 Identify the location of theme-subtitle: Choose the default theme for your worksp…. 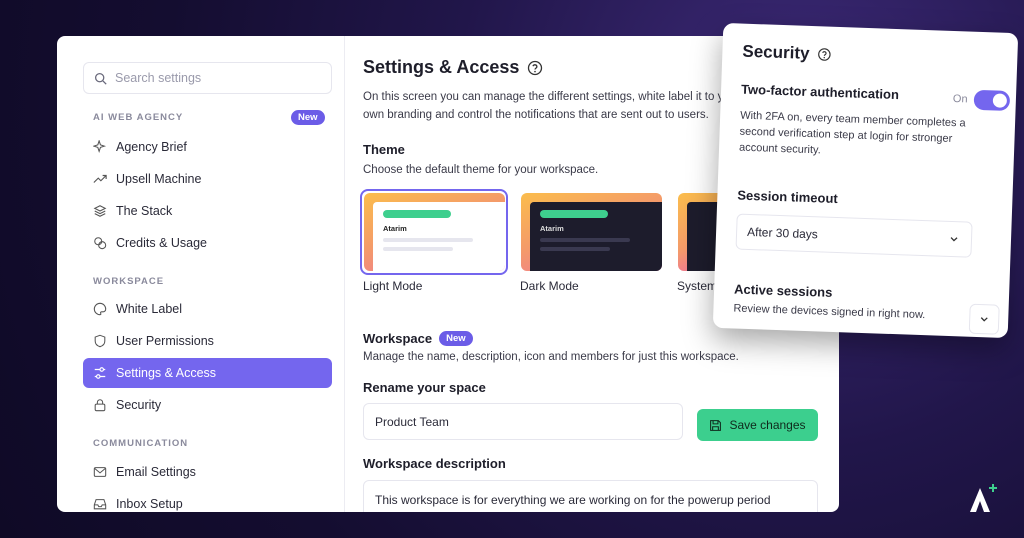
(481, 170).